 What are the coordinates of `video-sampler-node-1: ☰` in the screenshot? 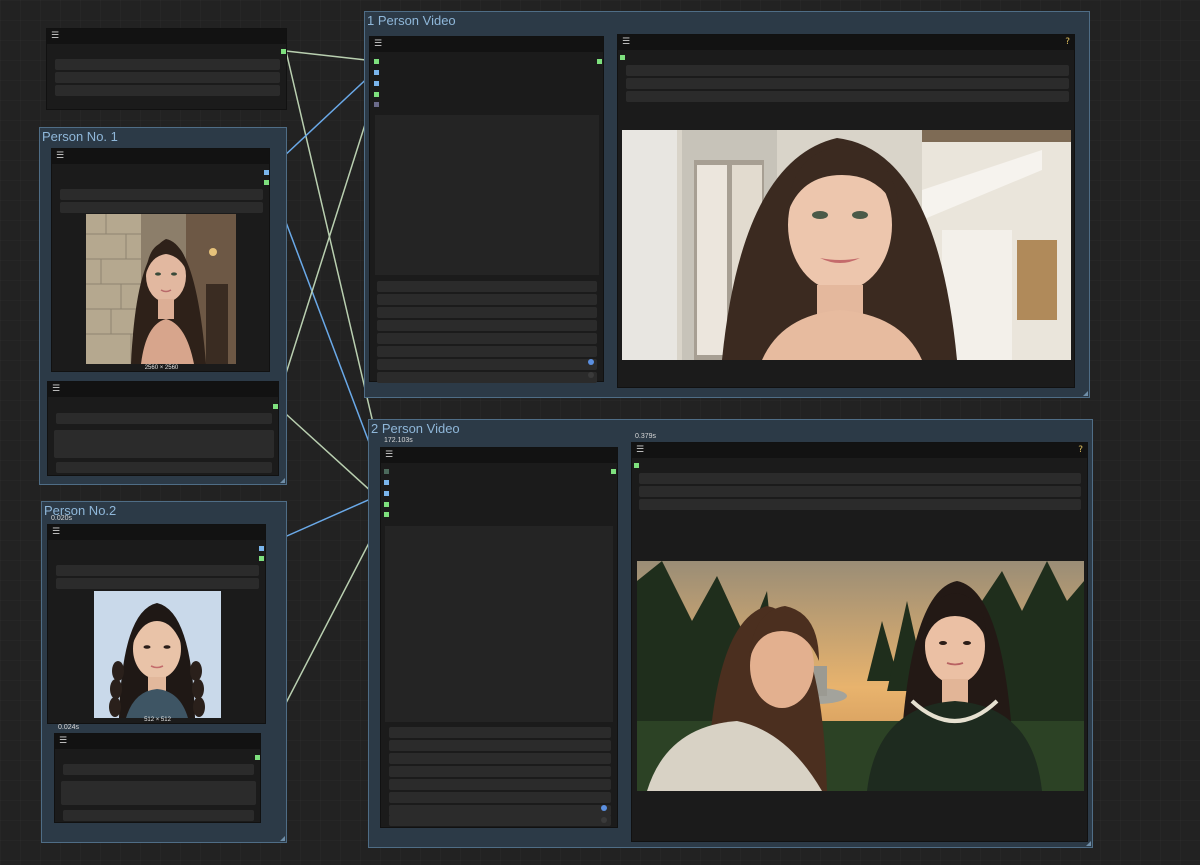 It's located at (486, 209).